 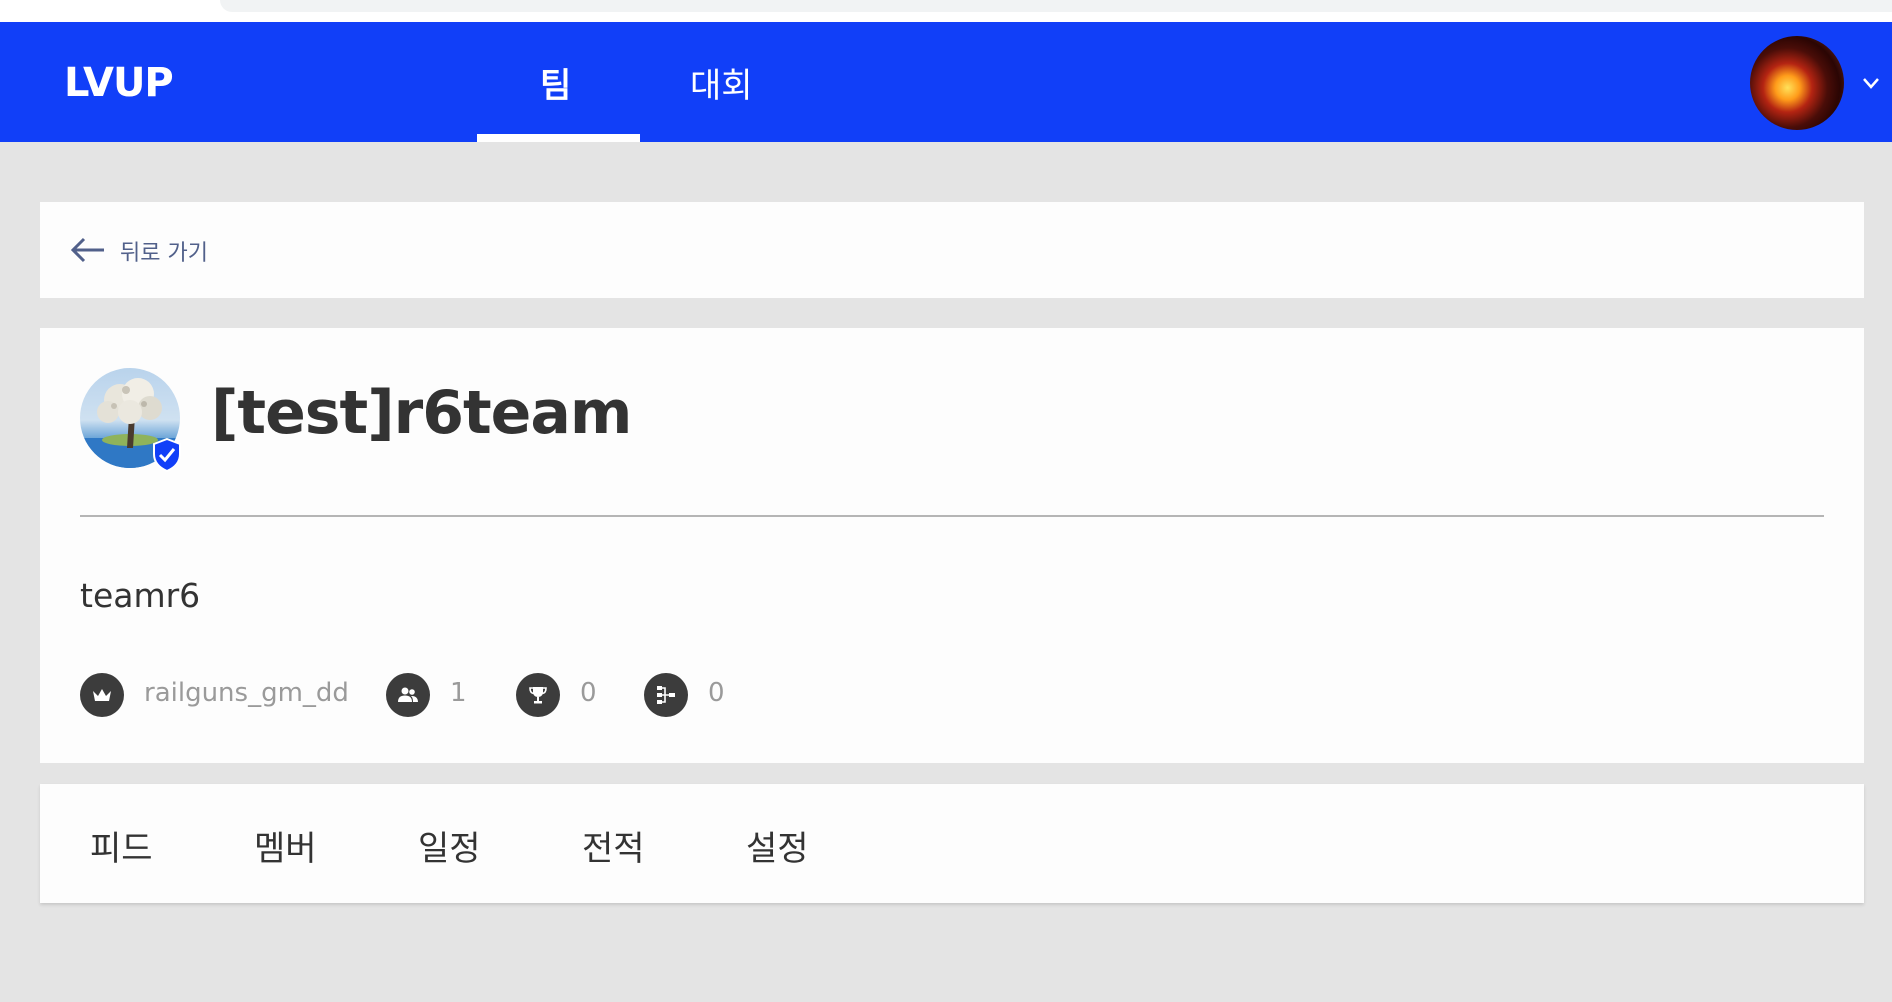 I want to click on bracket-icon, so click(x=666, y=695).